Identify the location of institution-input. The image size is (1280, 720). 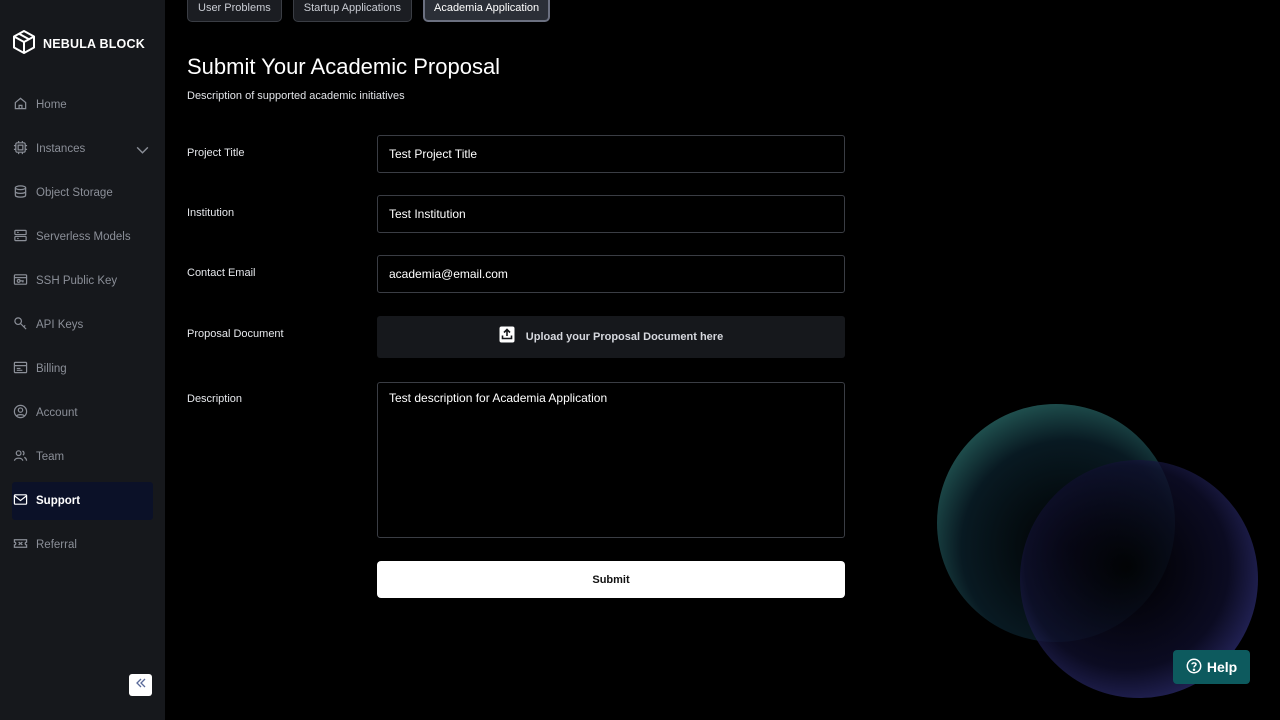
(611, 214).